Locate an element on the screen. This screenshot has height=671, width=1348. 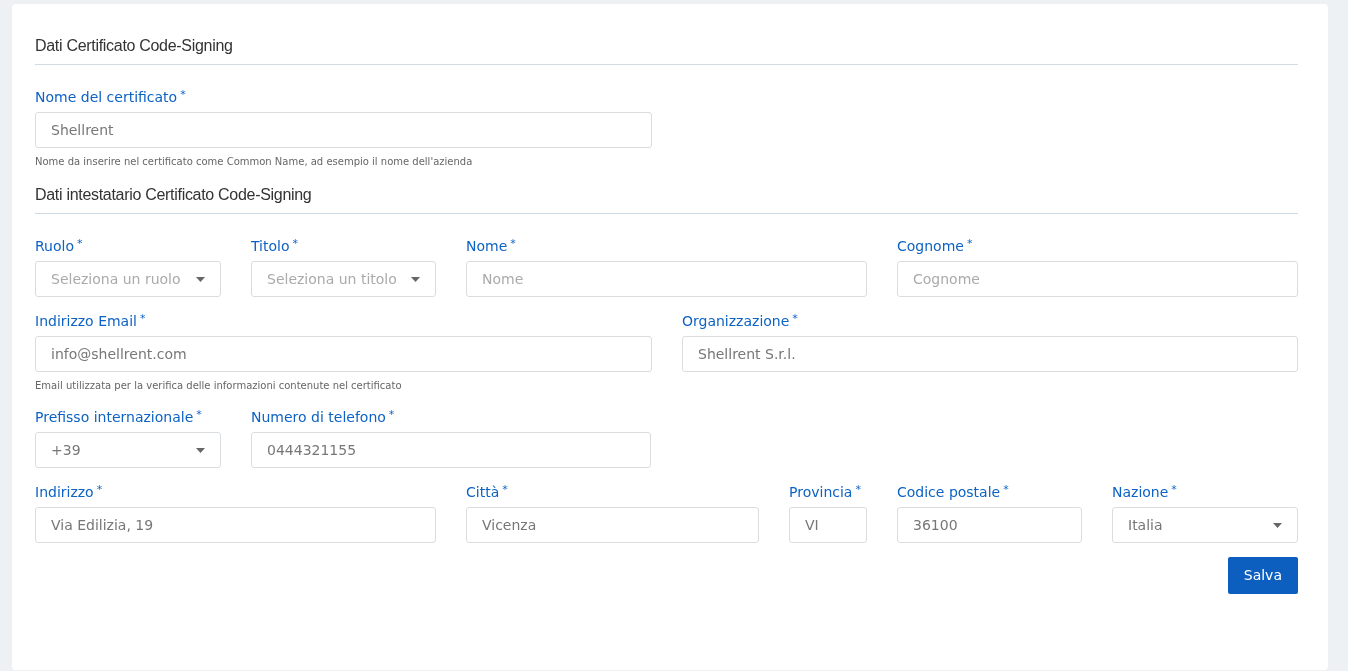
input-field: info@shellrent.com is located at coordinates (343, 354).